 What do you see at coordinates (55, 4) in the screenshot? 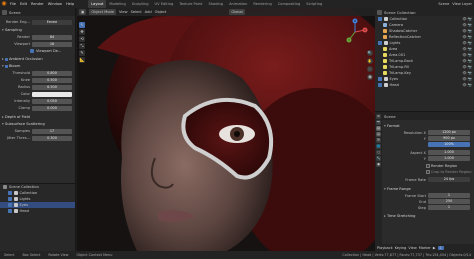
I see `menu-window: Window` at bounding box center [55, 4].